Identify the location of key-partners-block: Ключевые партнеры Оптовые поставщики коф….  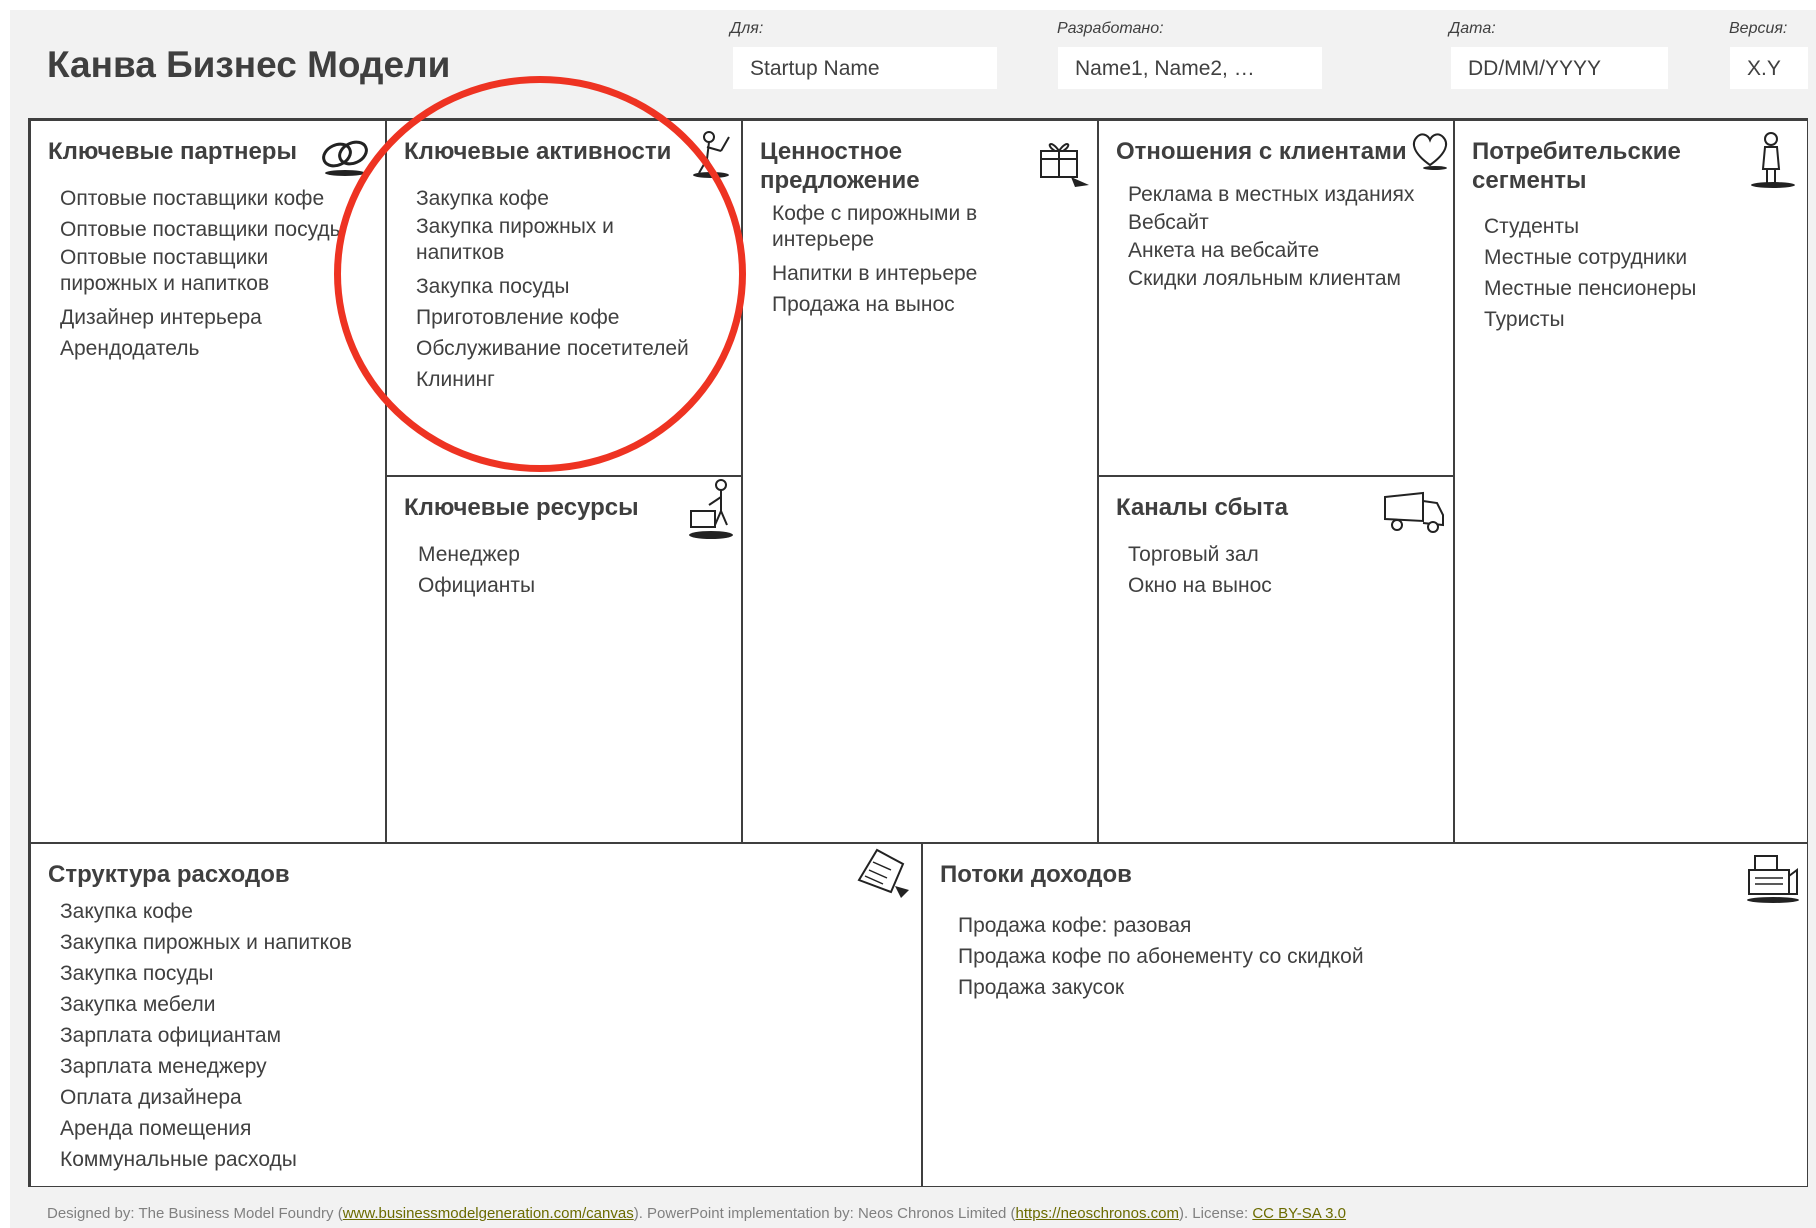
(208, 481).